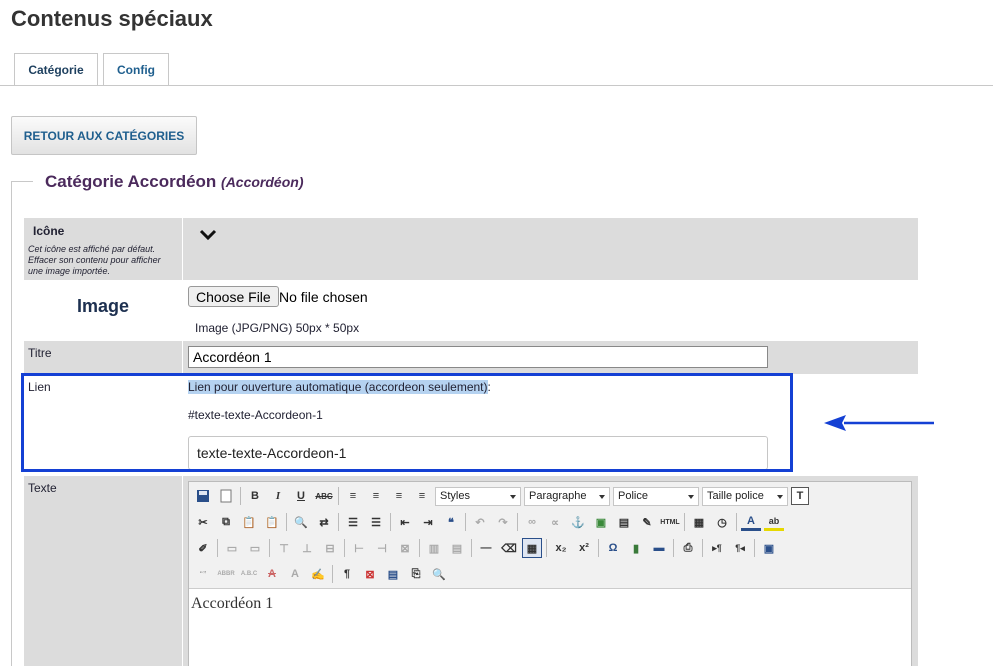  Describe the element at coordinates (324, 522) in the screenshot. I see `replace-icon: ⇄` at that location.